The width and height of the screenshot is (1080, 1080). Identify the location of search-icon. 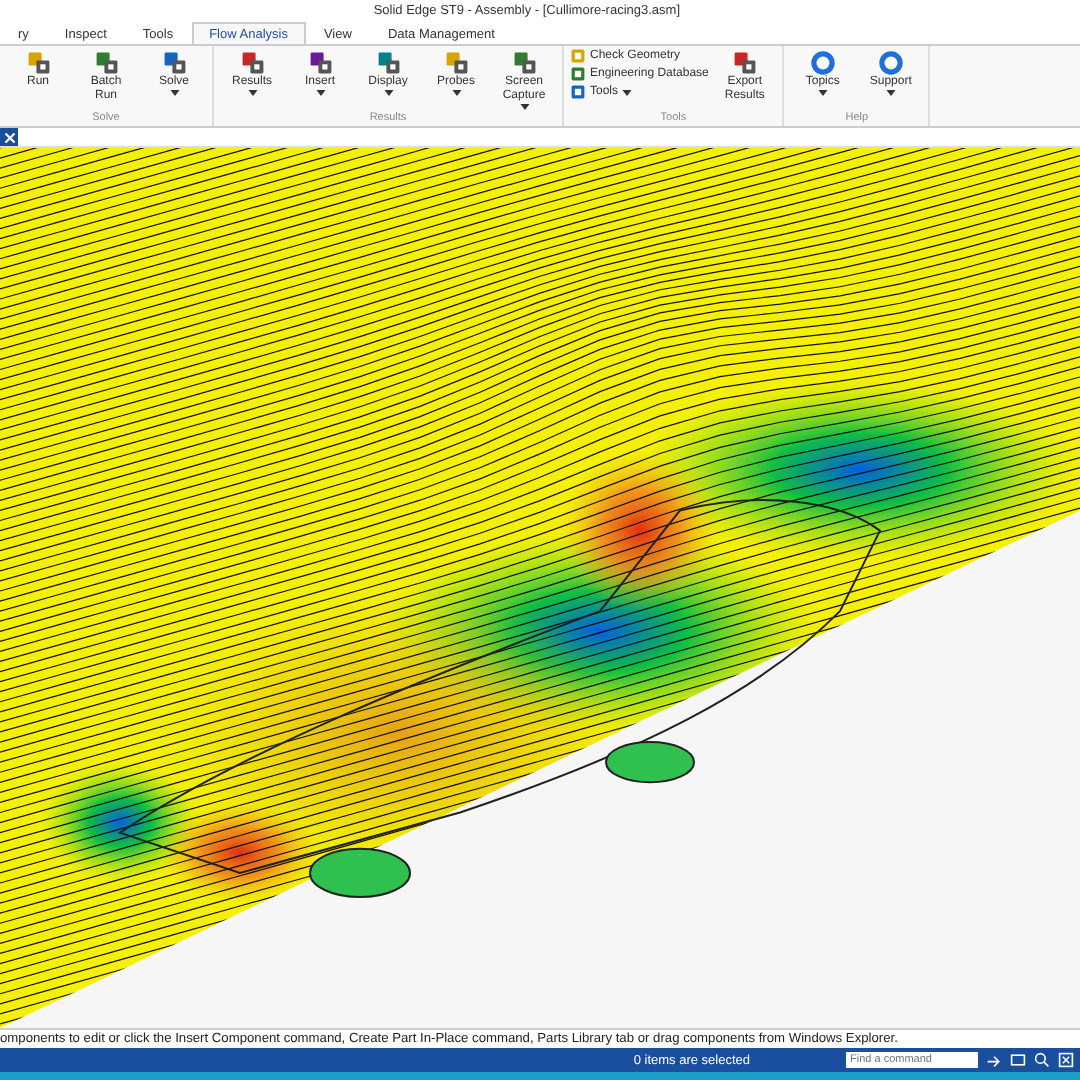
(1042, 1060).